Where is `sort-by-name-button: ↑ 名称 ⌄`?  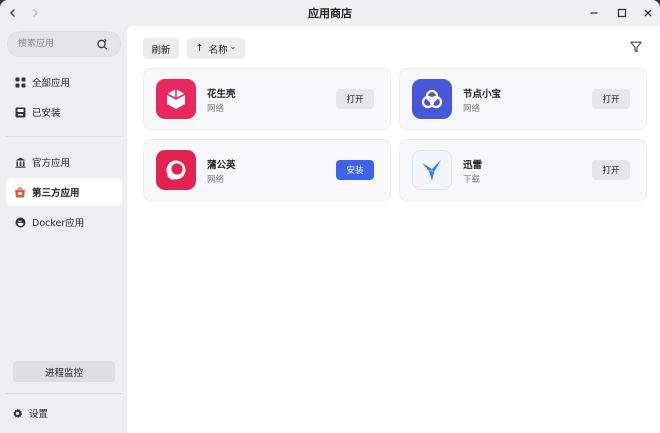
sort-by-name-button: ↑ 名称 ⌄ is located at coordinates (216, 48).